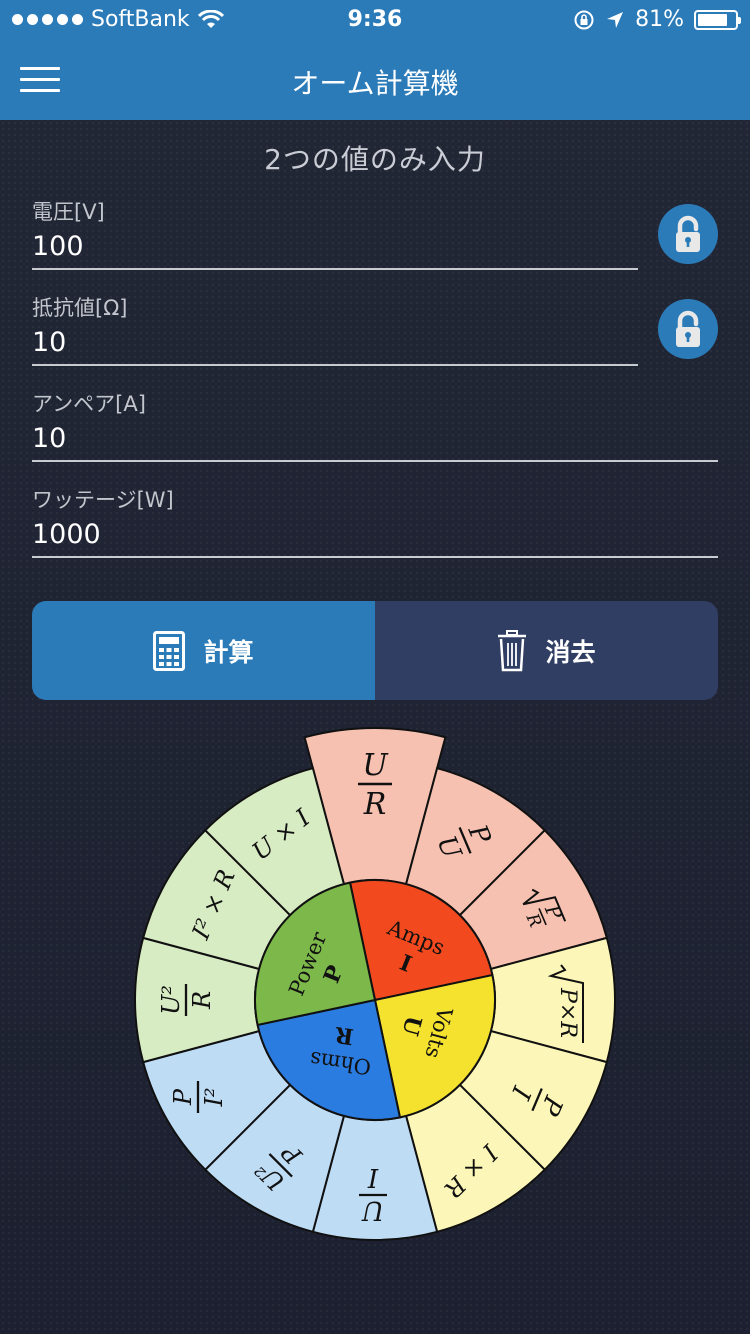 The image size is (750, 1334). I want to click on action-button-bar: 計算 消去, so click(375, 650).